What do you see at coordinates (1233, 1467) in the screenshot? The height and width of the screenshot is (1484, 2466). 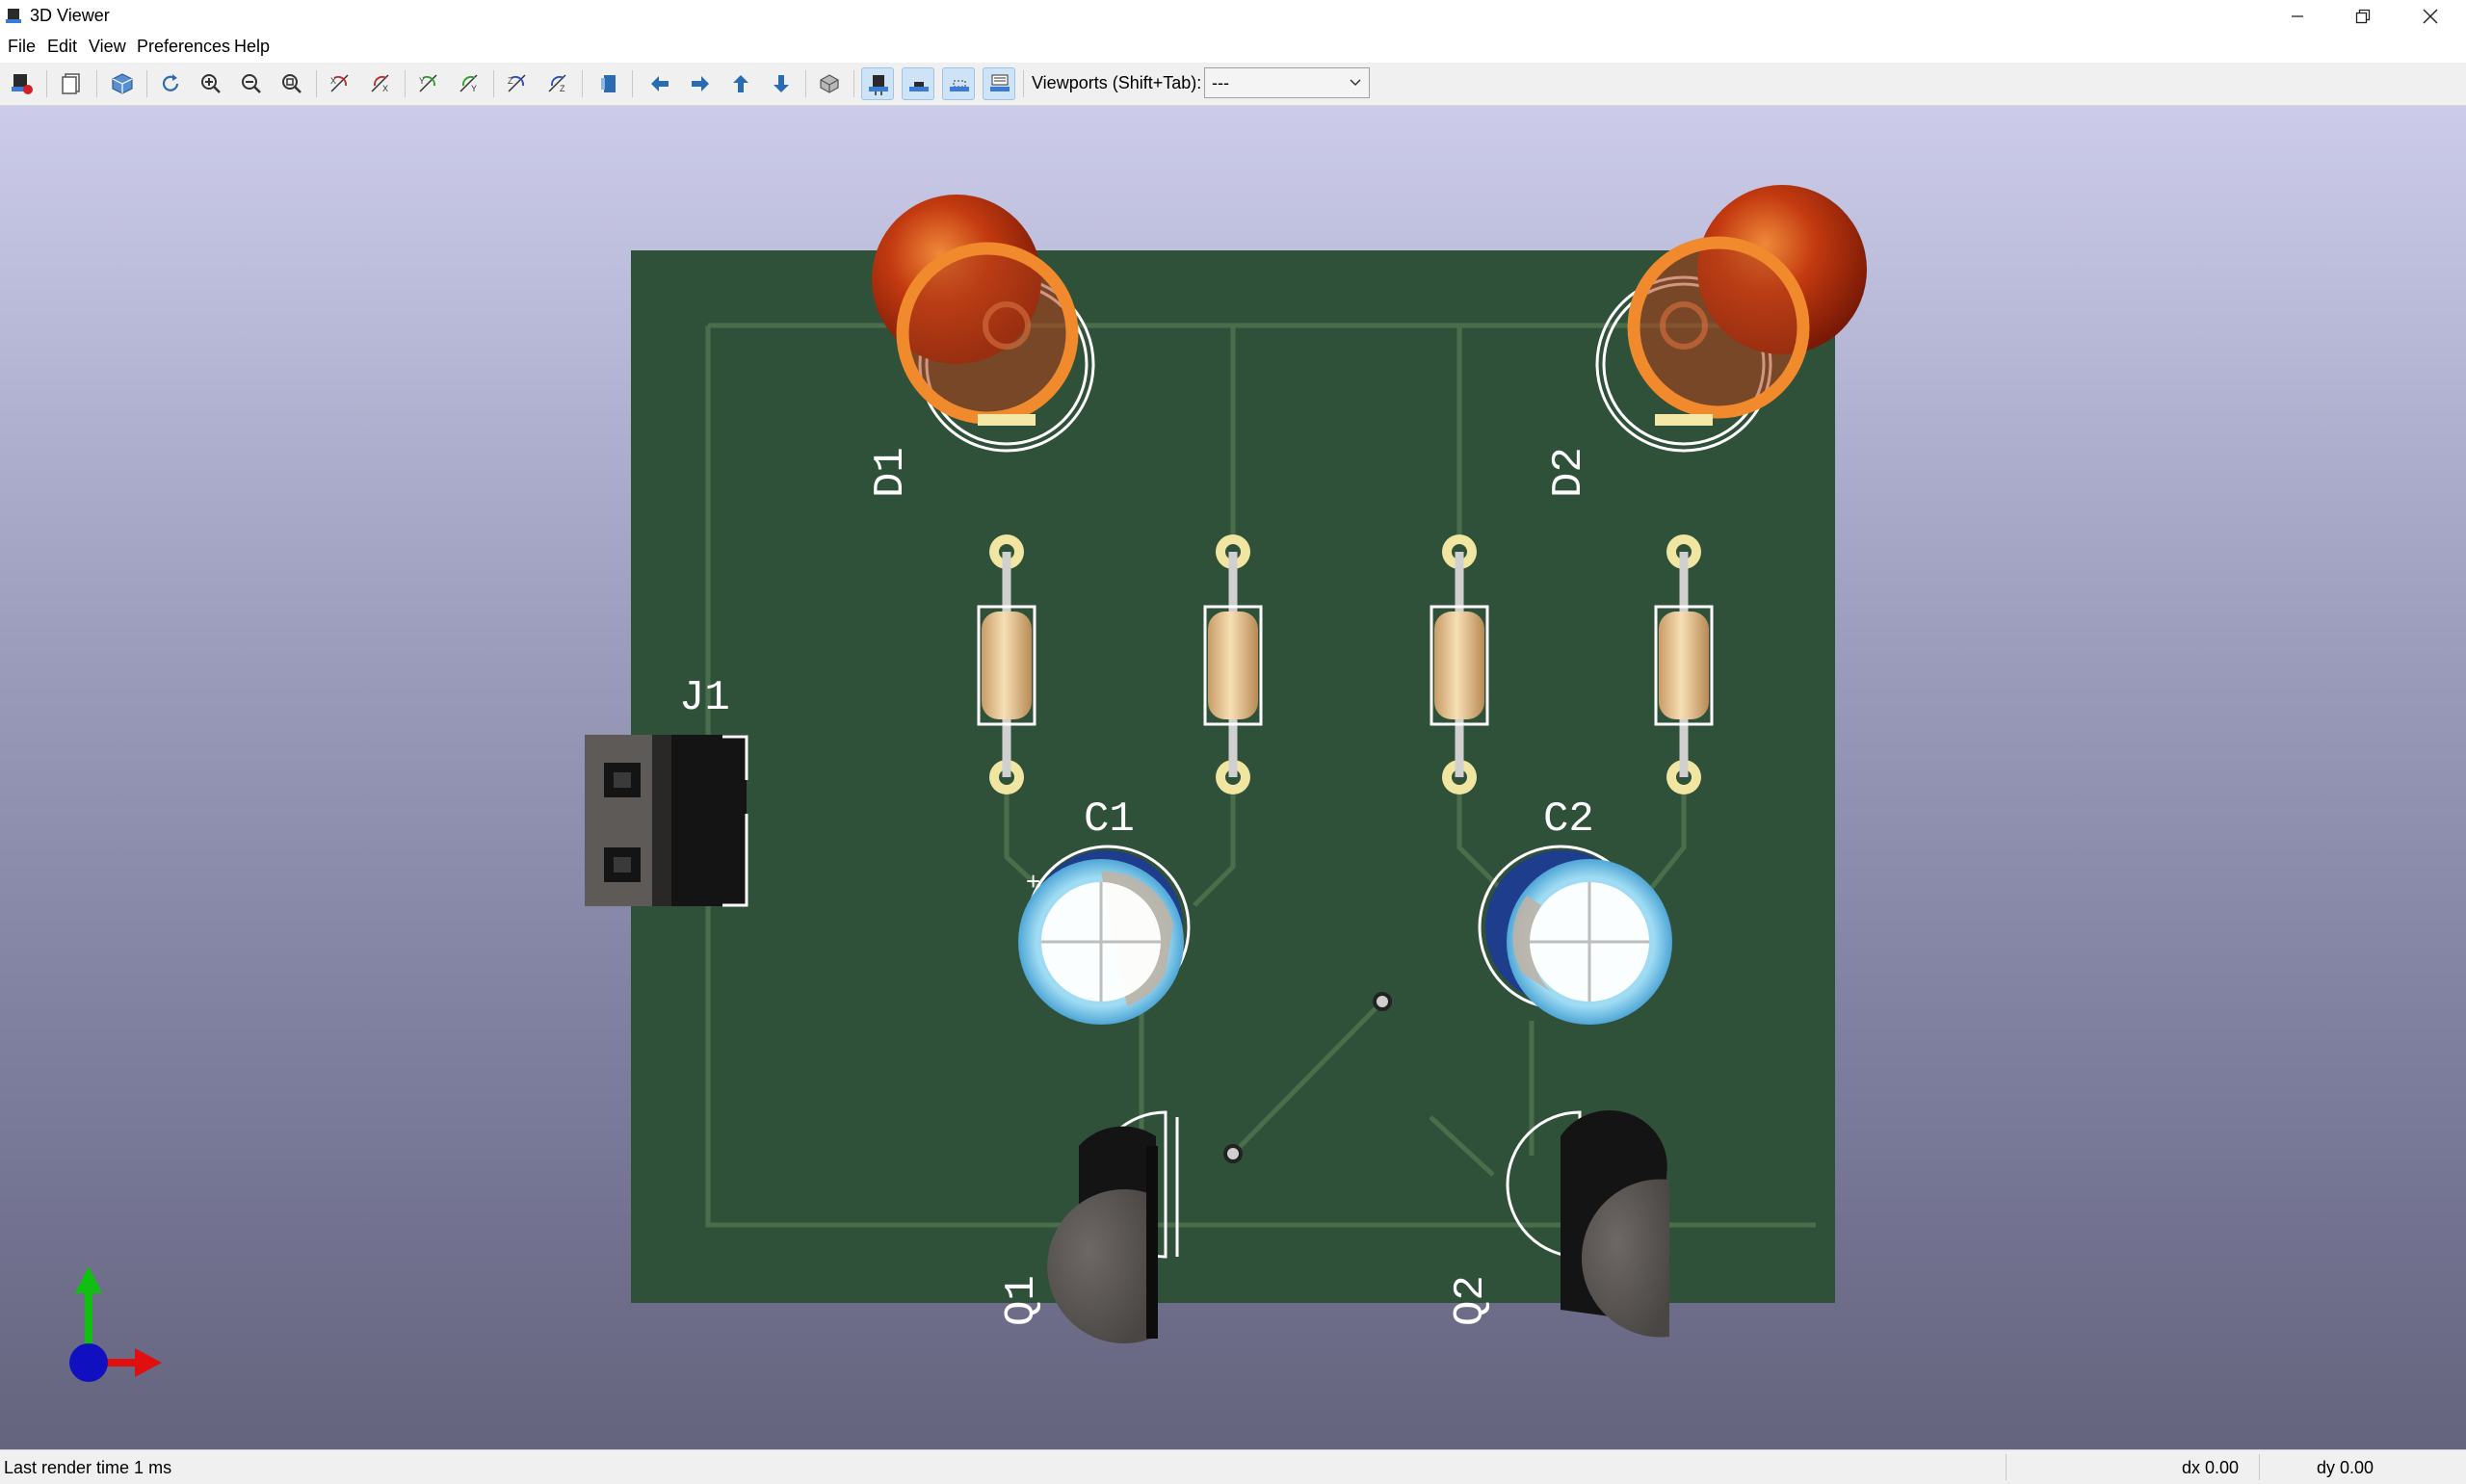 I see `status-bar: Last render time 1 ms dx 0.00 dy 0.00` at bounding box center [1233, 1467].